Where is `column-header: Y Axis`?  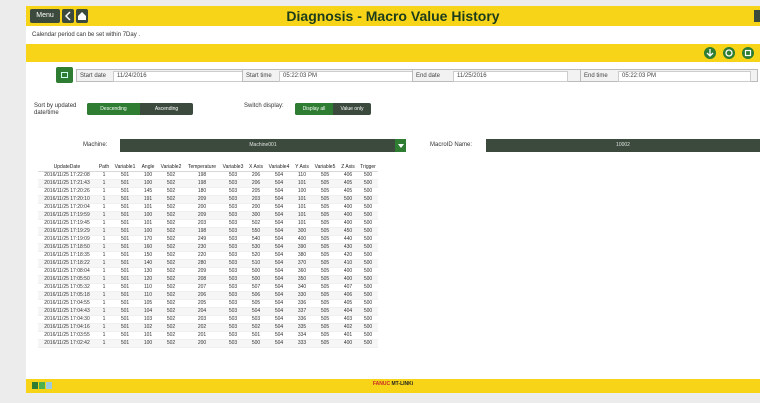 column-header: Y Axis is located at coordinates (302, 168).